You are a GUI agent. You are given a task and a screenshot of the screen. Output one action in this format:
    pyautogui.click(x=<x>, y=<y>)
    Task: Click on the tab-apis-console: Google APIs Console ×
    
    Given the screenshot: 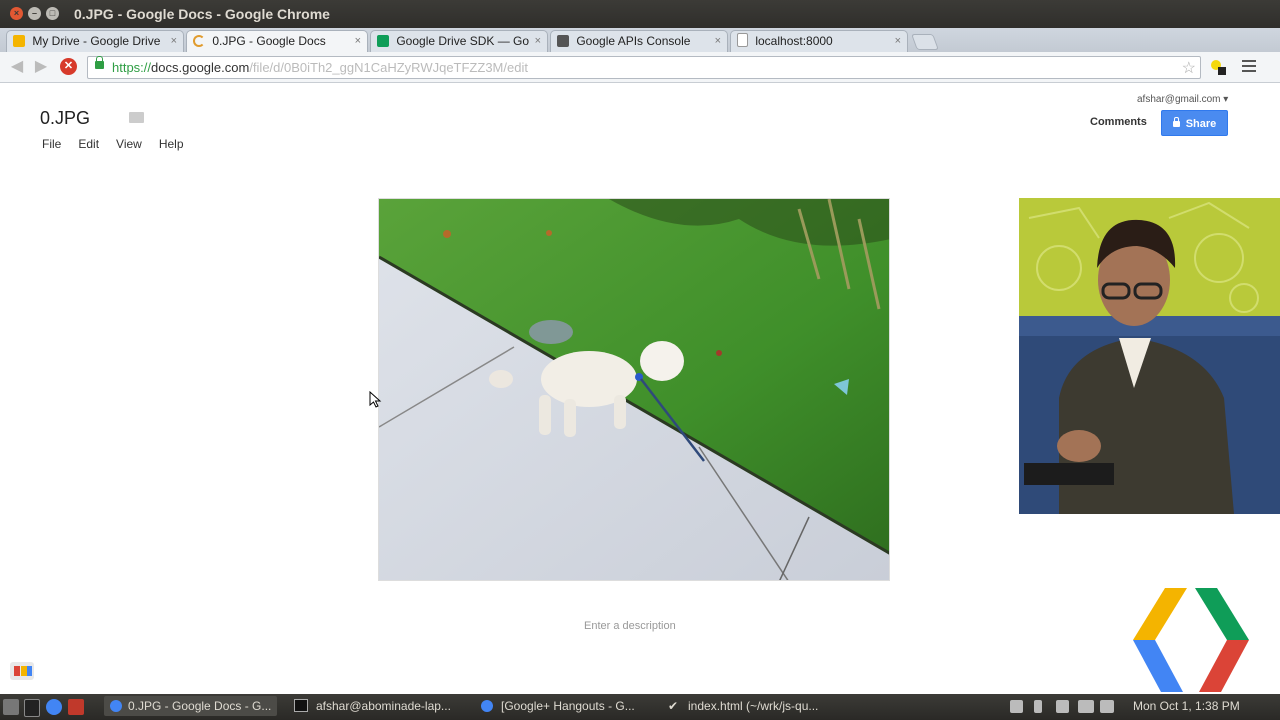 What is the action you would take?
    pyautogui.click(x=639, y=41)
    